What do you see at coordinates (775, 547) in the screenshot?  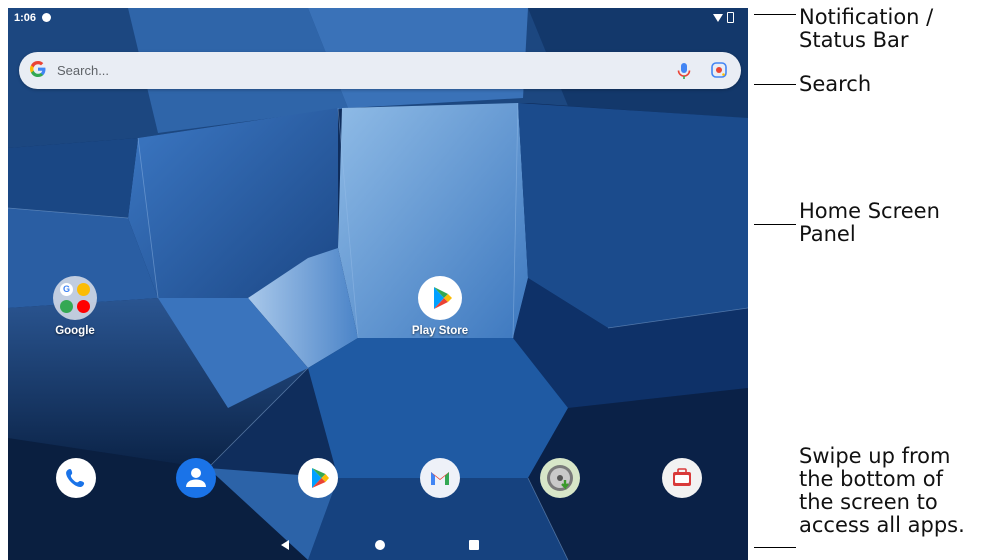 I see `callout-line-swipe` at bounding box center [775, 547].